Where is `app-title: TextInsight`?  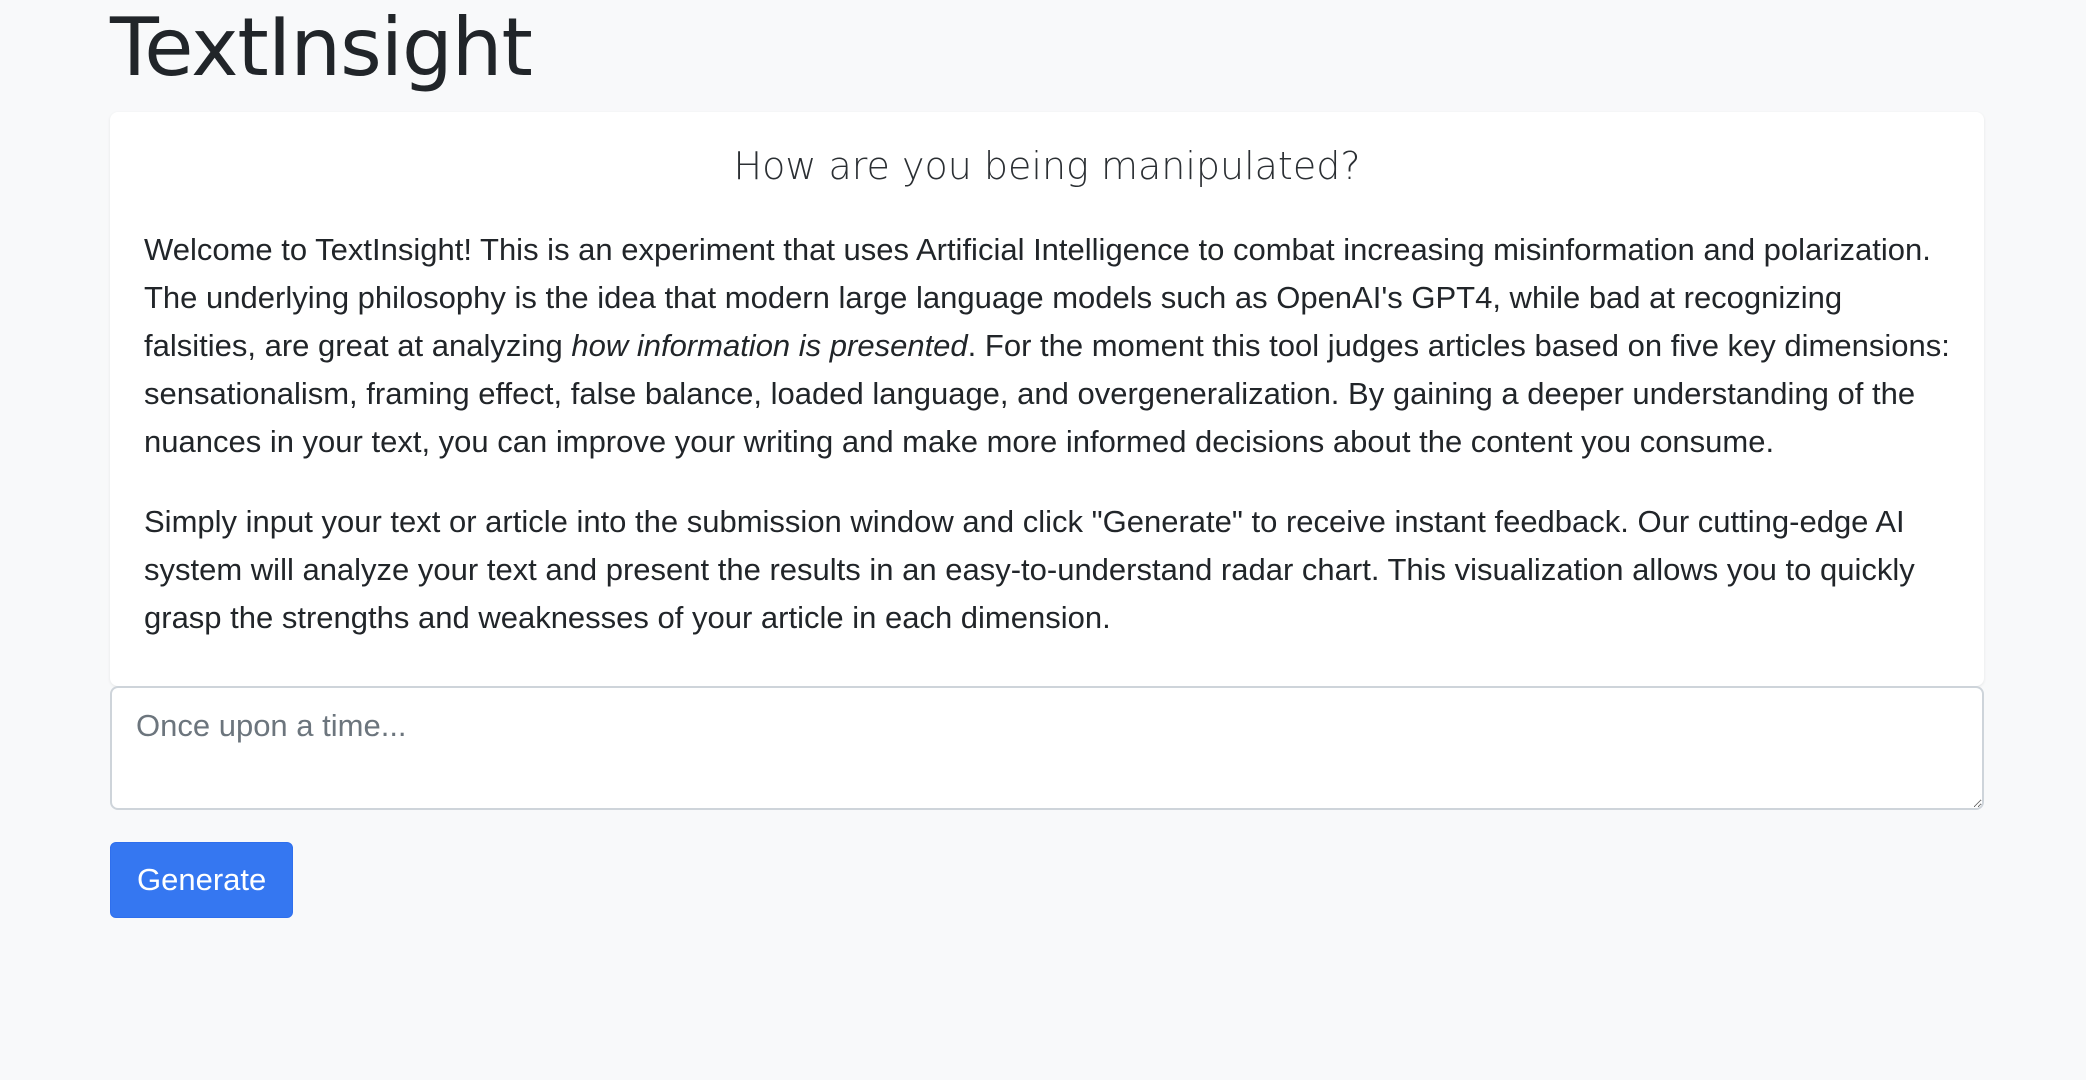 app-title: TextInsight is located at coordinates (321, 47).